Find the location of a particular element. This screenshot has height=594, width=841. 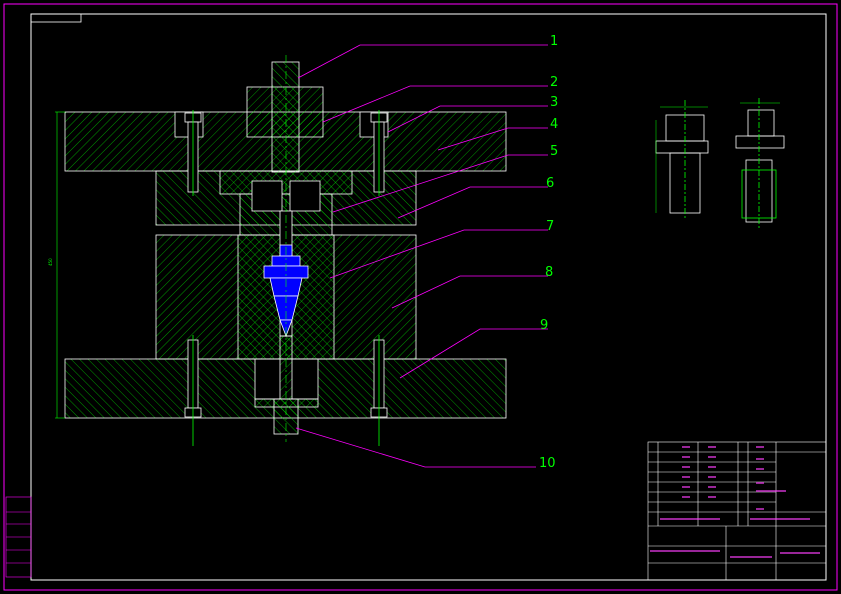

detail-view-part-a is located at coordinates (682, 160).